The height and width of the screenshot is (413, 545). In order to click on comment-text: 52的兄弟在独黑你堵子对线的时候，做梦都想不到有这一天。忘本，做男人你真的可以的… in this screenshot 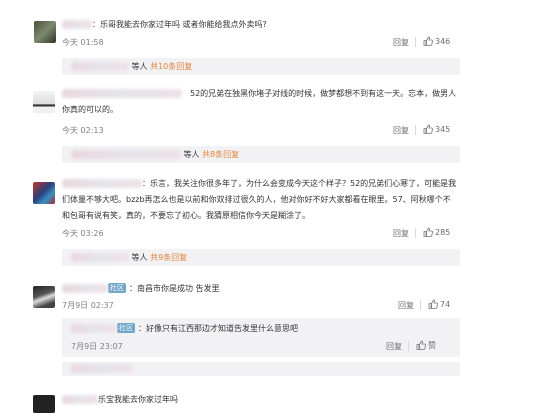, I will do `click(259, 101)`.